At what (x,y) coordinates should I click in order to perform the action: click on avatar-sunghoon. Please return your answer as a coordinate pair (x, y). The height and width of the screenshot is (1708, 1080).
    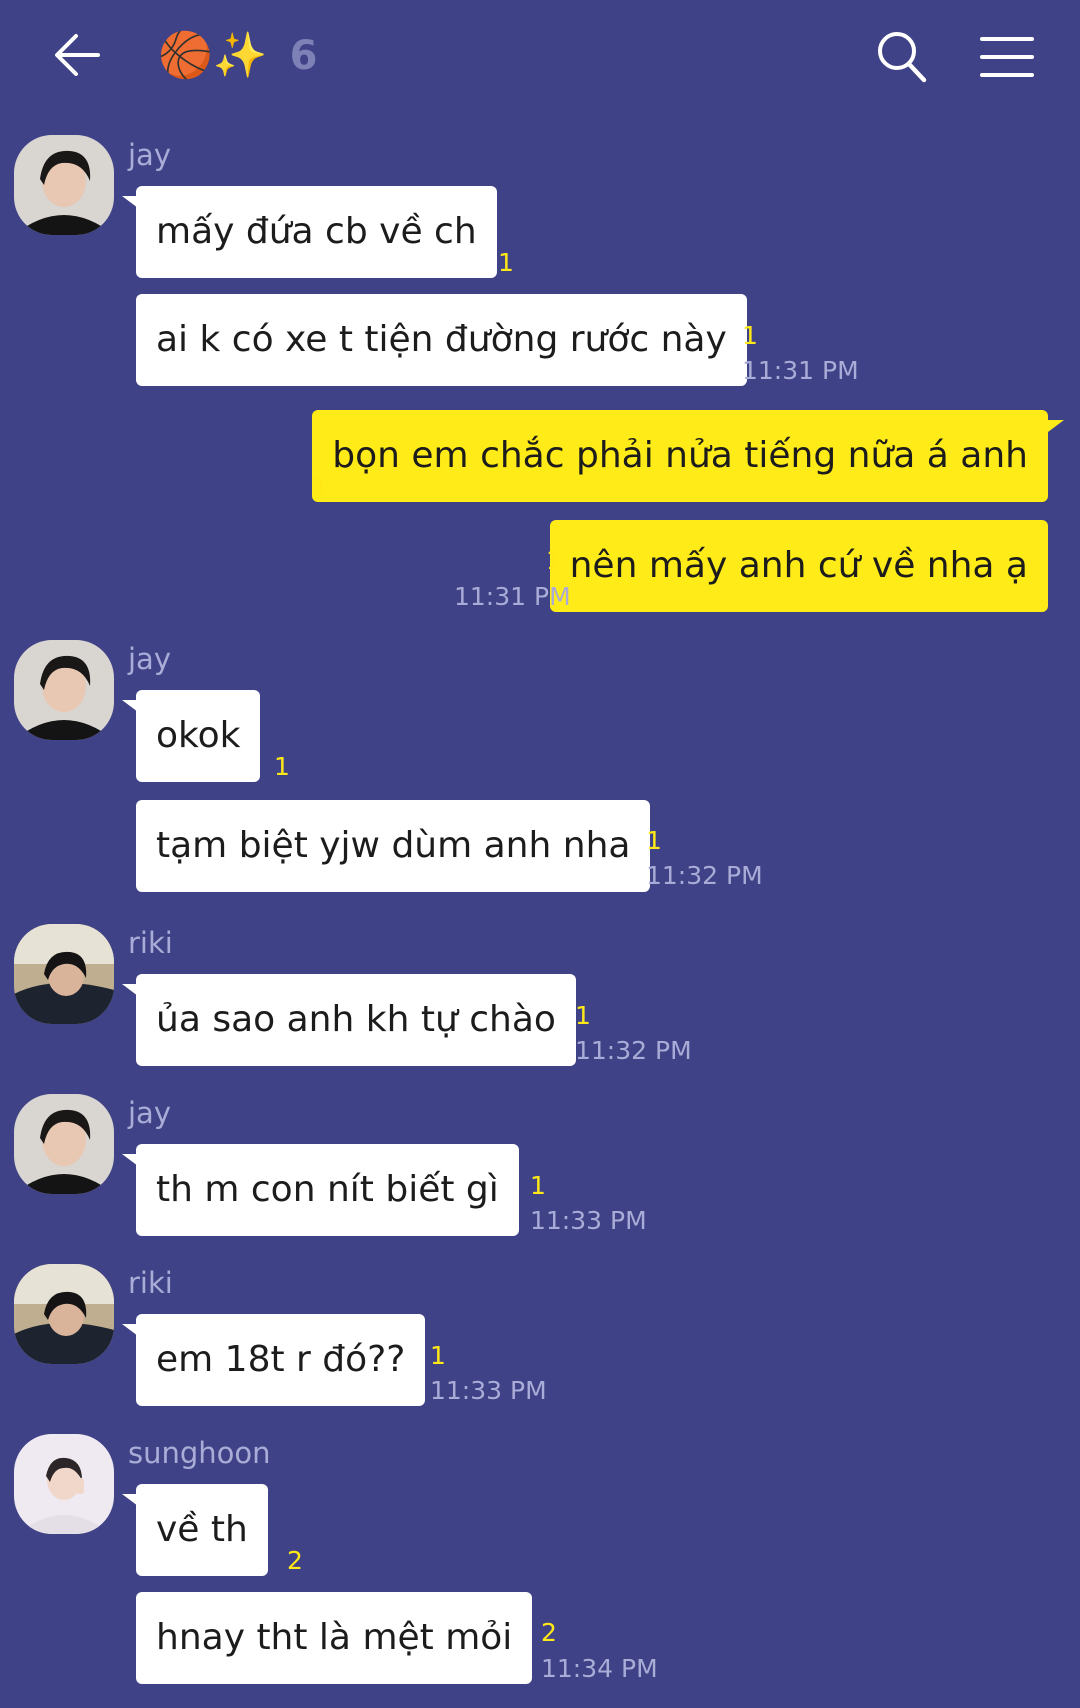
    Looking at the image, I should click on (64, 1484).